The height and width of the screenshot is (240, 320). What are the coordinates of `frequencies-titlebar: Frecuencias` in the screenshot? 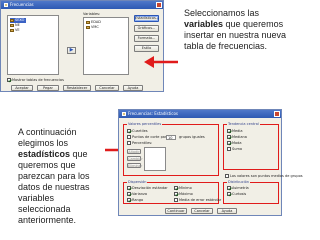 It's located at (82, 5).